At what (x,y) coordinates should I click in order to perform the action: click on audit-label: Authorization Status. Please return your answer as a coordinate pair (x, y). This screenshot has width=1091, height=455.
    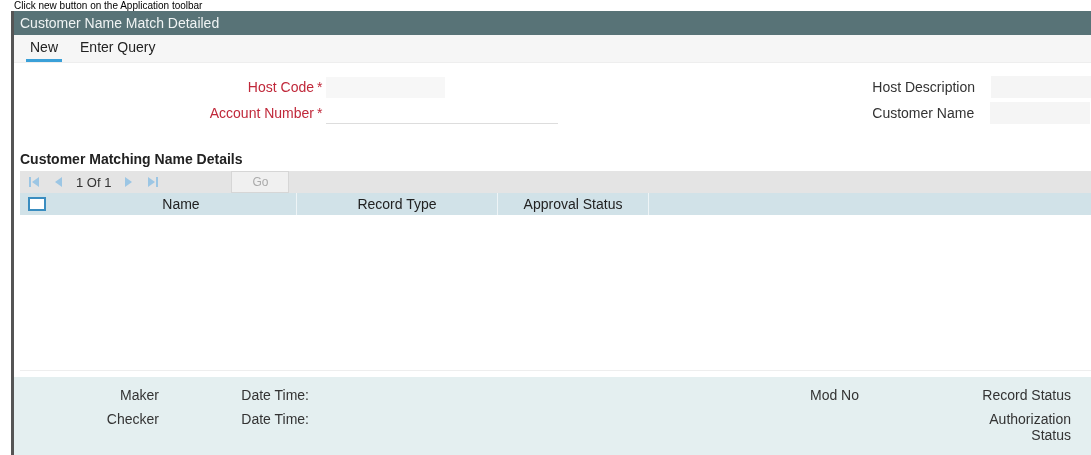
    Looking at the image, I should click on (1030, 427).